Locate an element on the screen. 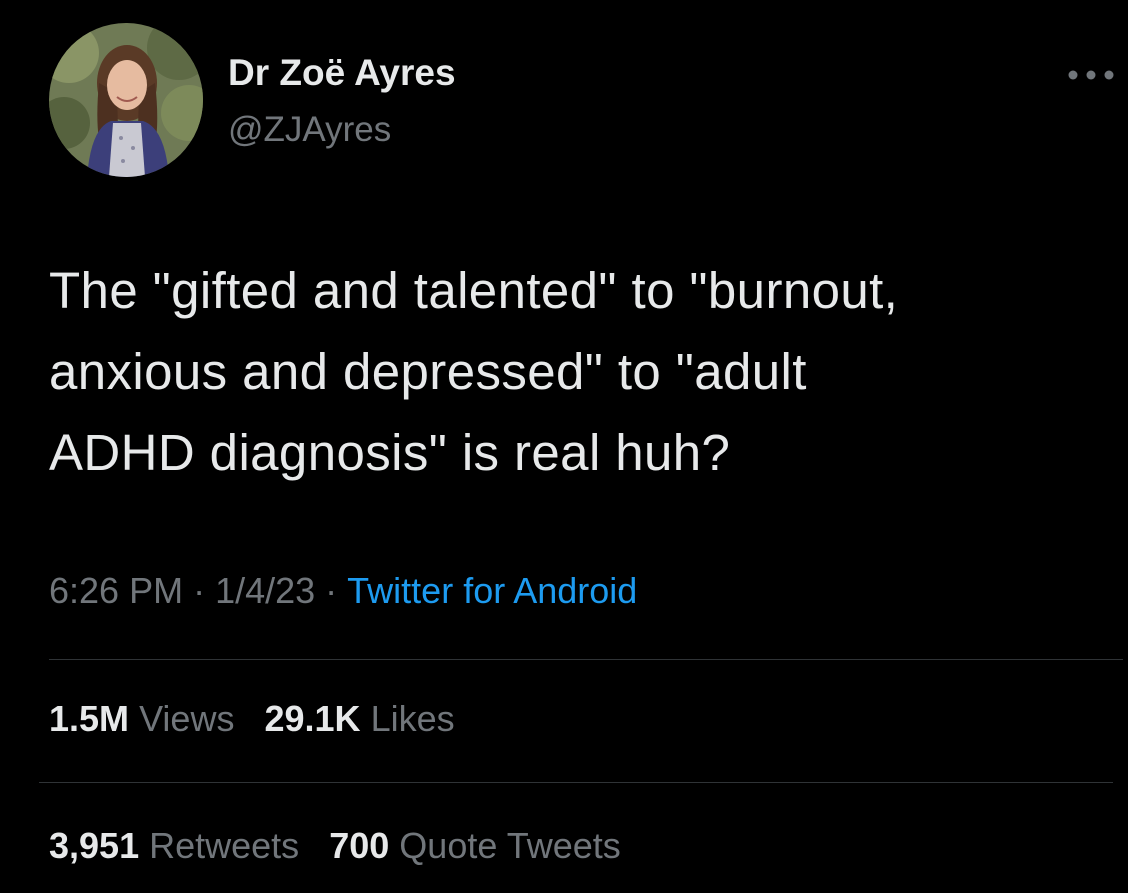  more-options-button is located at coordinates (1091, 75).